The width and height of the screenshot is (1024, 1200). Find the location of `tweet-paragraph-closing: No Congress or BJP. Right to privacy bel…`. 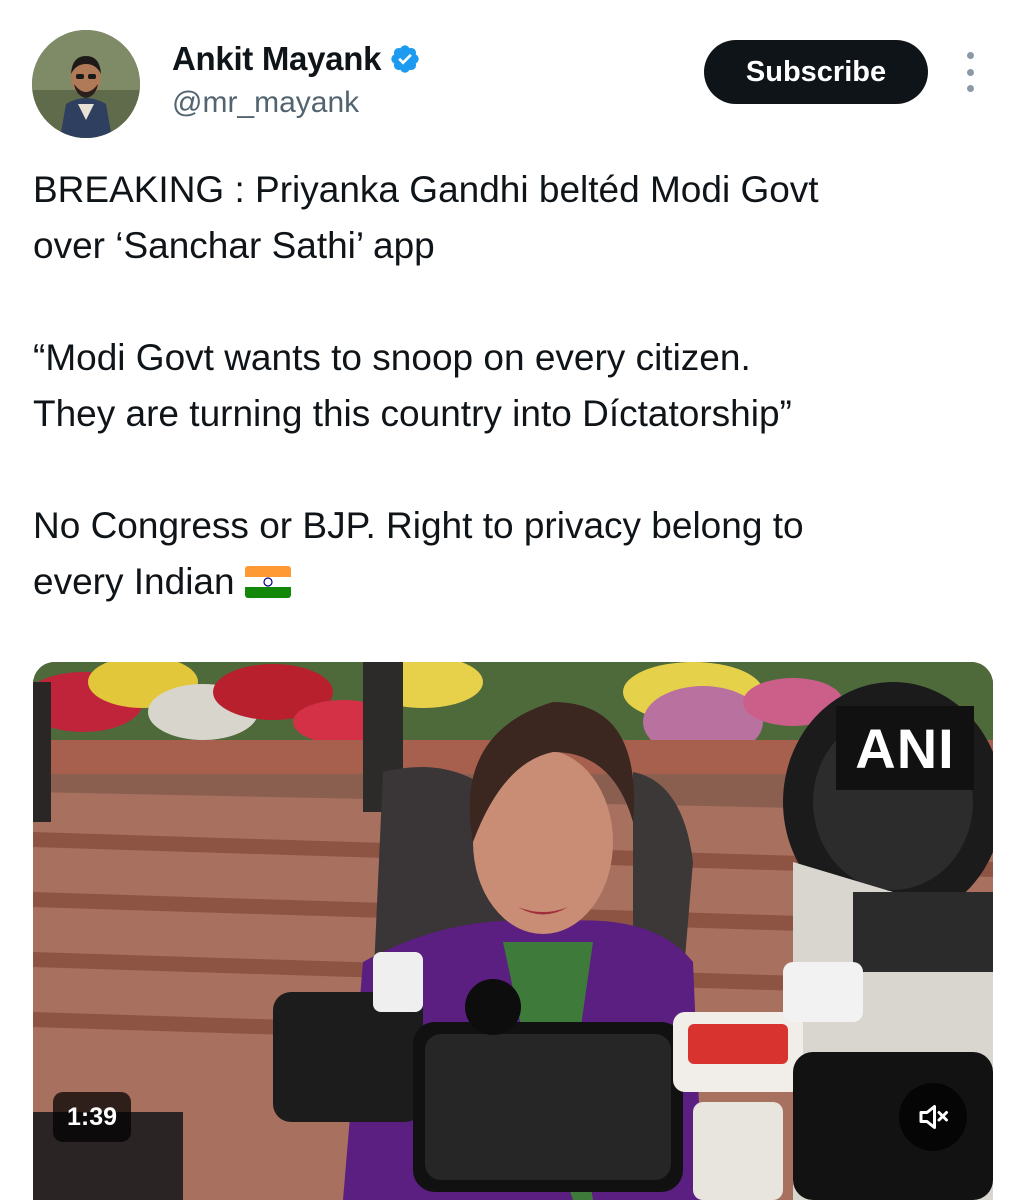

tweet-paragraph-closing: No Congress or BJP. Right to privacy bel… is located at coordinates (513, 554).